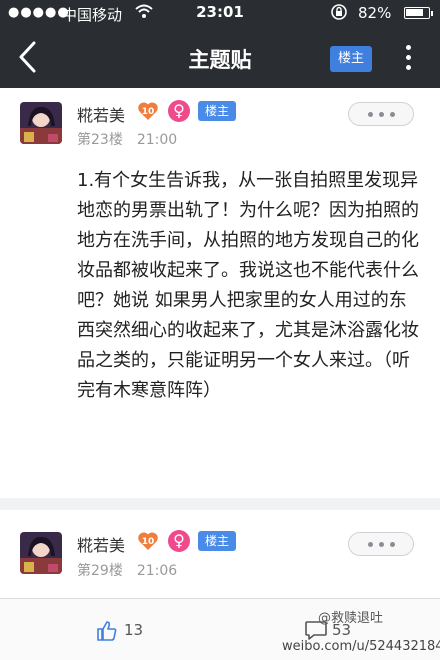  What do you see at coordinates (351, 59) in the screenshot?
I see `owner-only-button: 楼主` at bounding box center [351, 59].